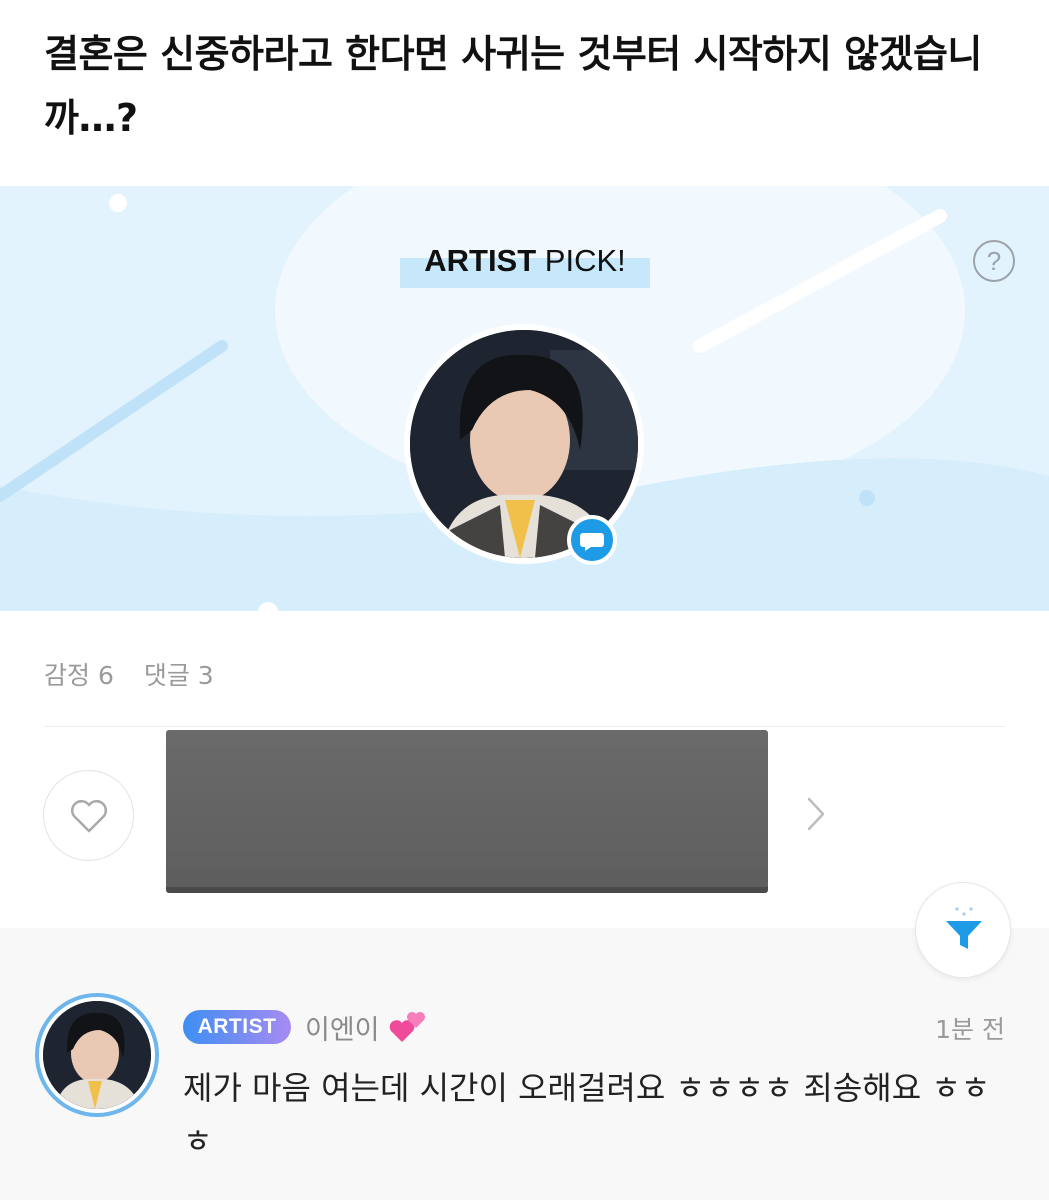 Image resolution: width=1049 pixels, height=1200 pixels. I want to click on comment-timestamp: 1분 전, so click(970, 1029).